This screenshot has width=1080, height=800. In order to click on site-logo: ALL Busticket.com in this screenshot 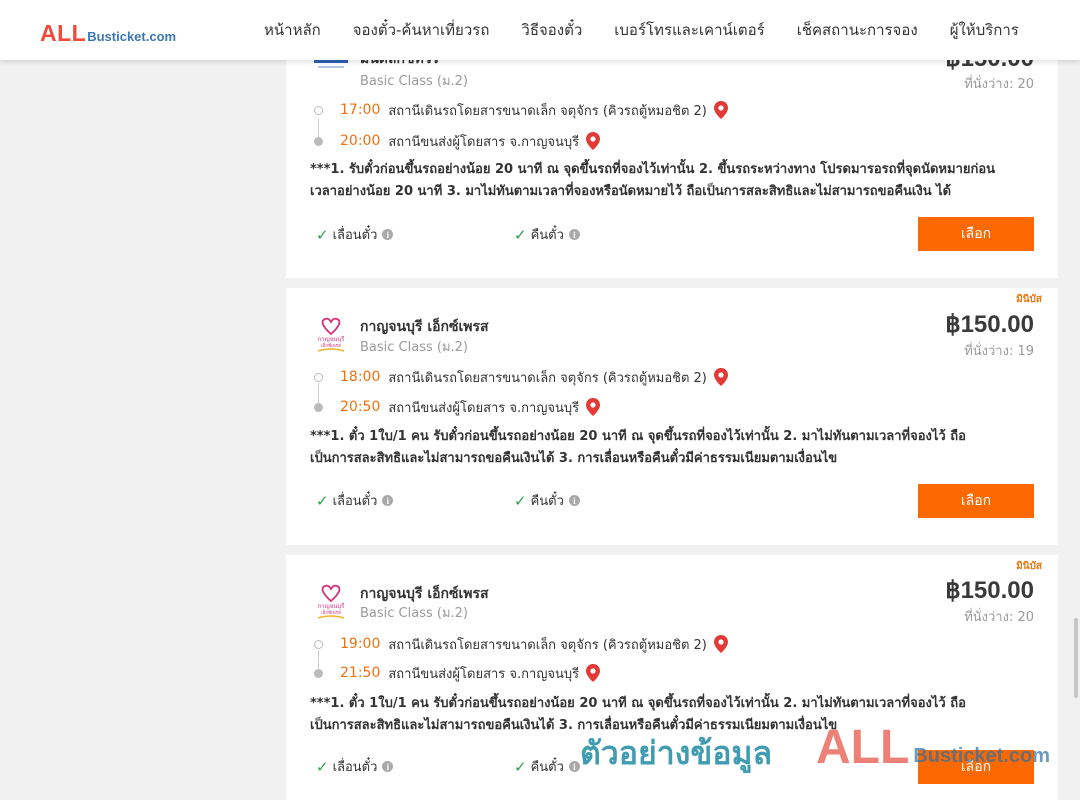, I will do `click(108, 32)`.